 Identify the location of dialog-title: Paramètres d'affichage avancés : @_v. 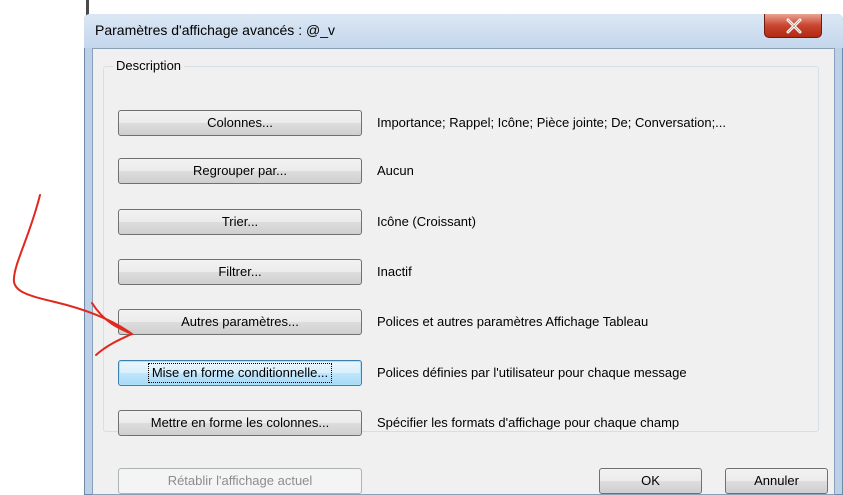
(215, 30).